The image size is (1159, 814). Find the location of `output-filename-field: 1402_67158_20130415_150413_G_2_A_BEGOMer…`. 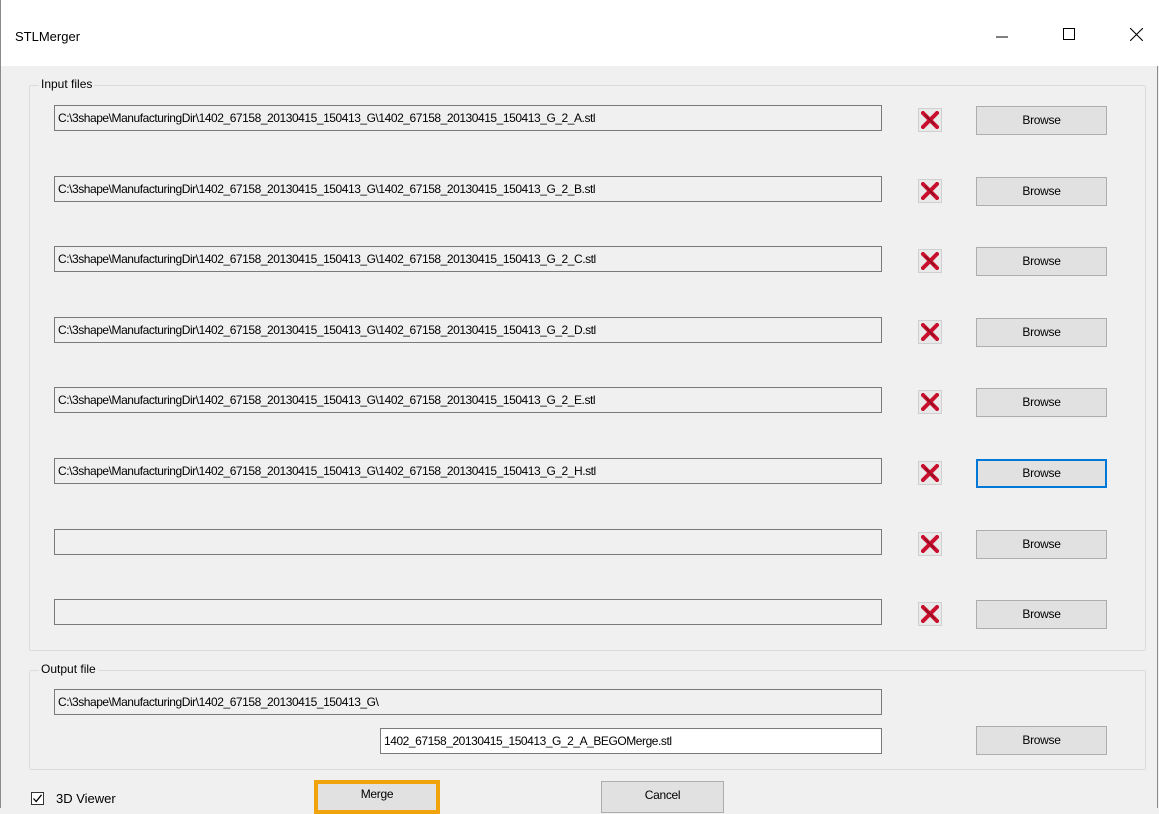

output-filename-field: 1402_67158_20130415_150413_G_2_A_BEGOMer… is located at coordinates (631, 741).